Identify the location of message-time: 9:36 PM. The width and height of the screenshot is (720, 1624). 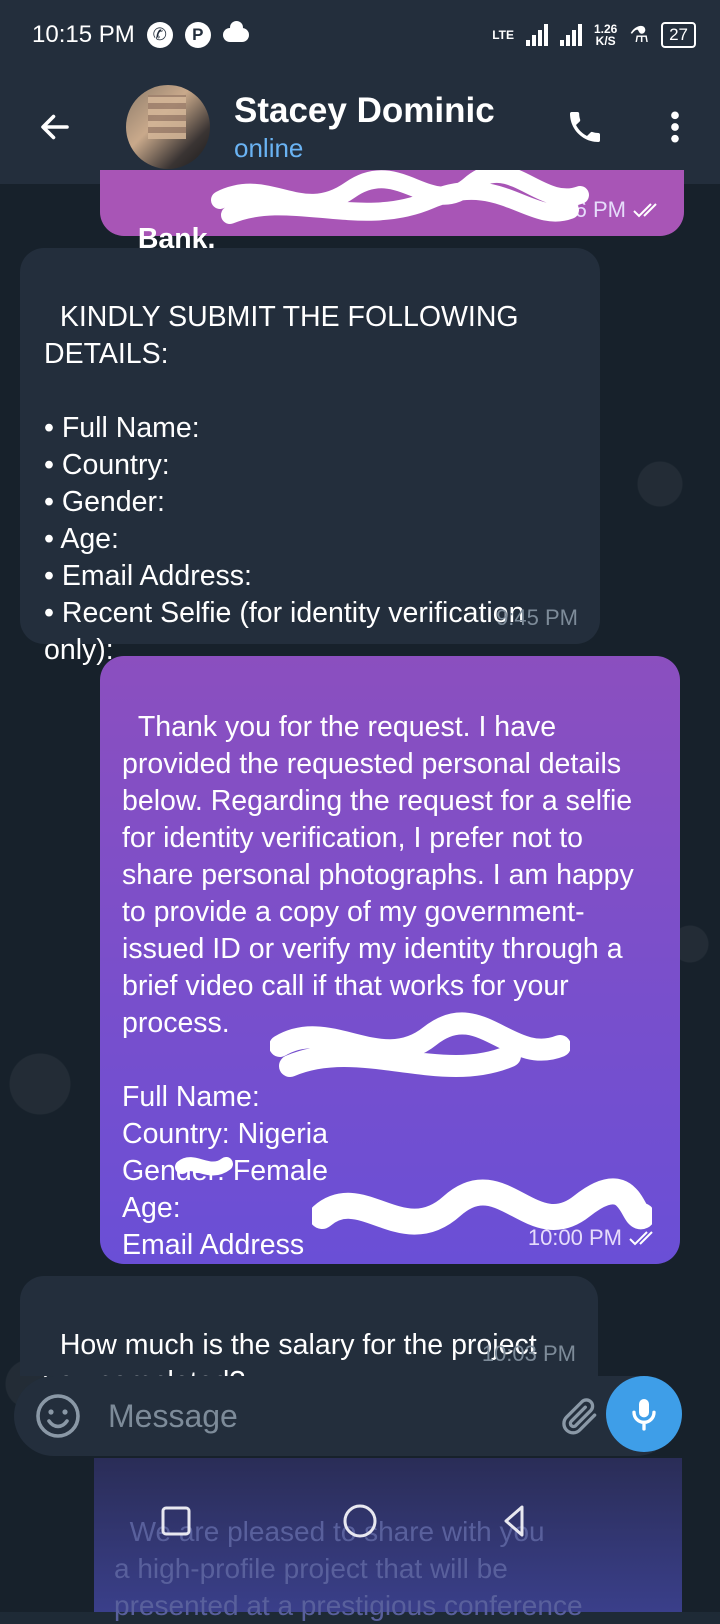
(603, 209).